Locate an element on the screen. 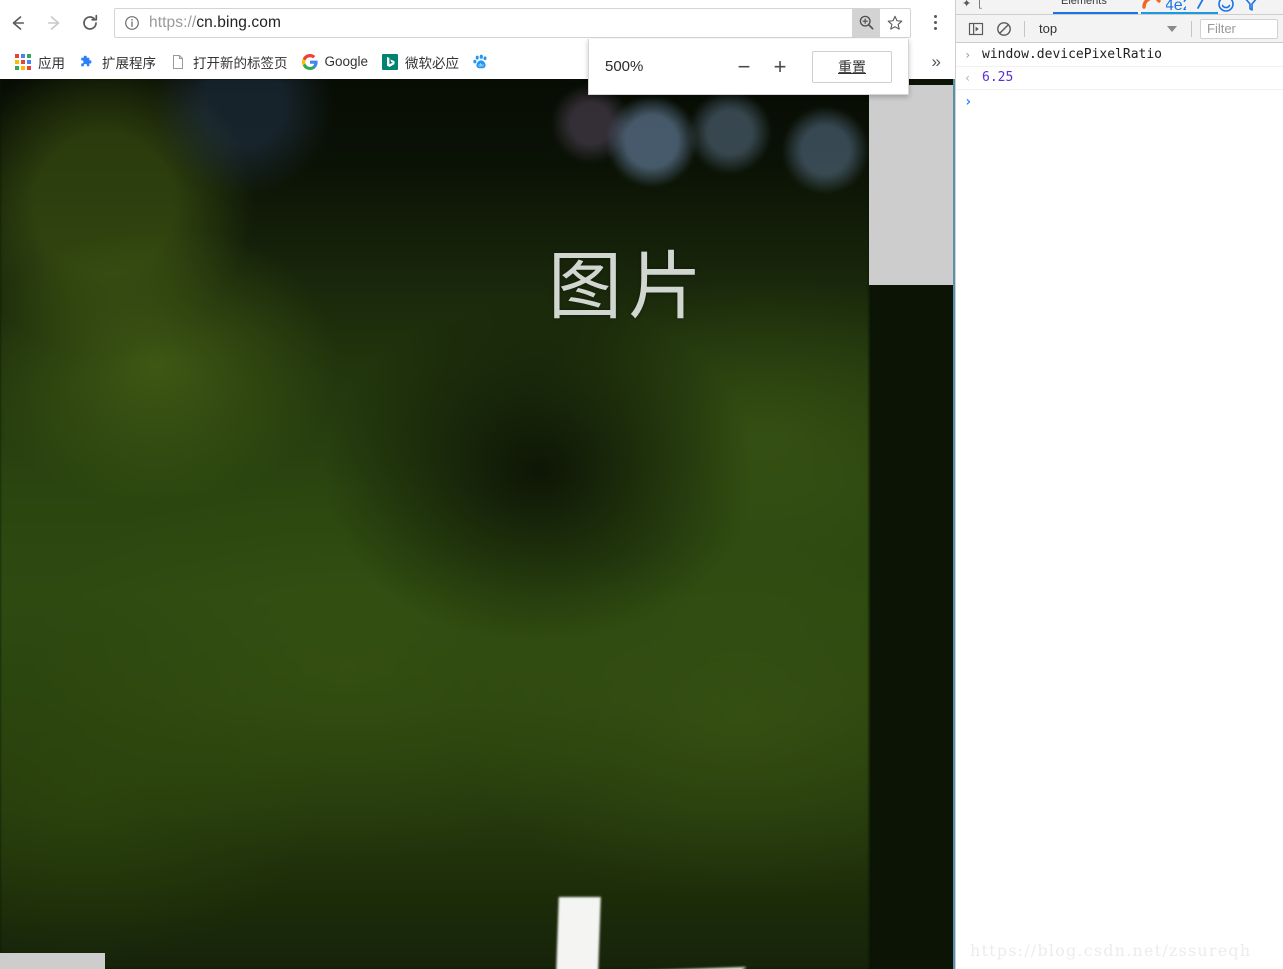 This screenshot has width=1283, height=969. csdn-watermark: https://blog.csdn.net/zssureqh is located at coordinates (1111, 950).